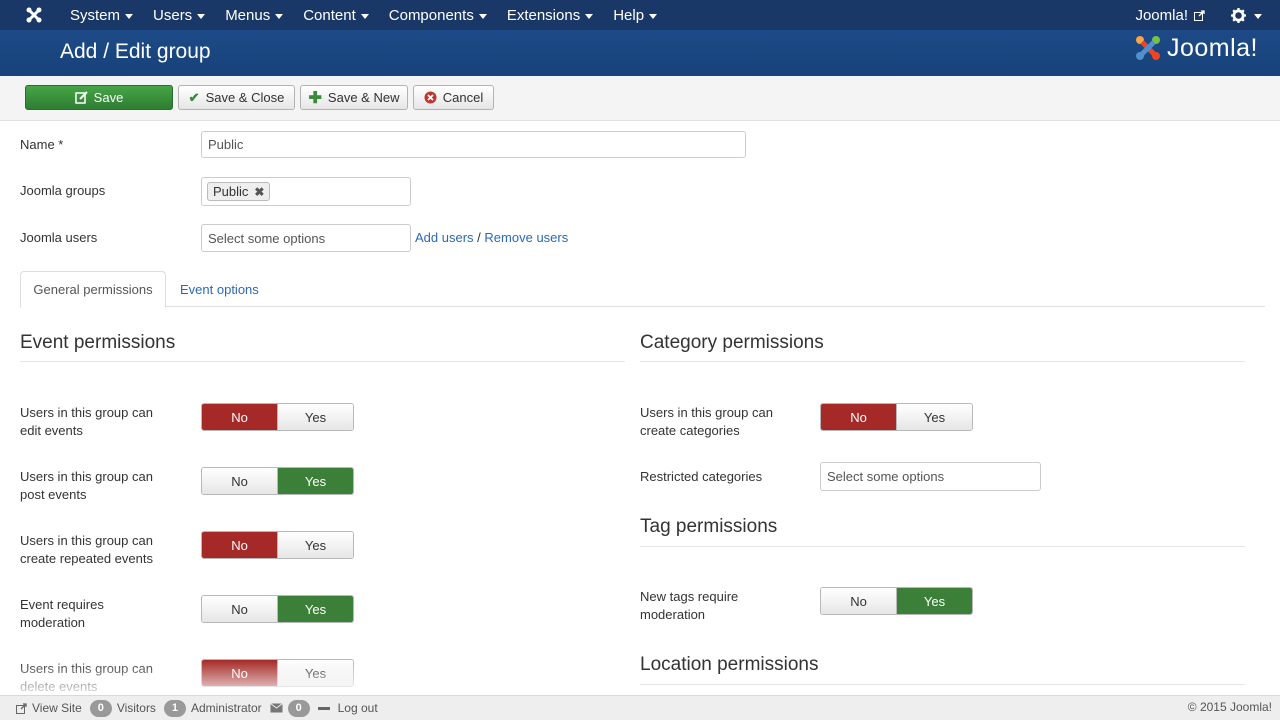 The height and width of the screenshot is (720, 1280). What do you see at coordinates (101, 15) in the screenshot?
I see `menu-system: System` at bounding box center [101, 15].